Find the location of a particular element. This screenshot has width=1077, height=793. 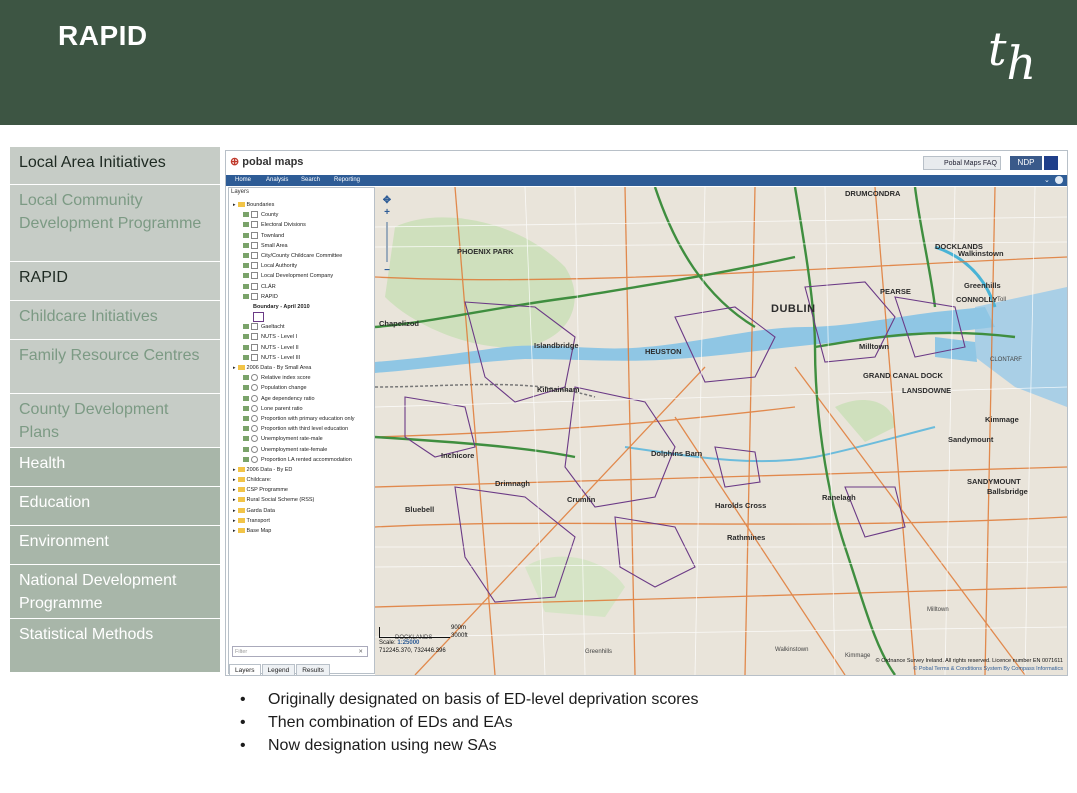

map-label: Greenhills is located at coordinates (599, 652).